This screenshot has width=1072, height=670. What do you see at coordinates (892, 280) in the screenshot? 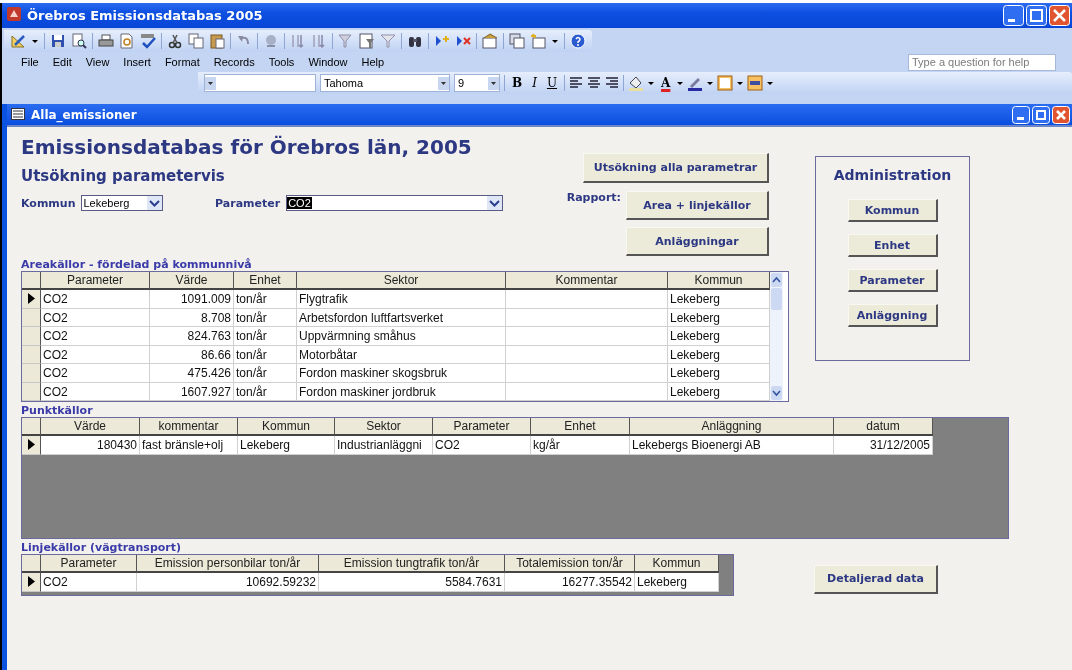
I see `admin-button: Parameter` at bounding box center [892, 280].